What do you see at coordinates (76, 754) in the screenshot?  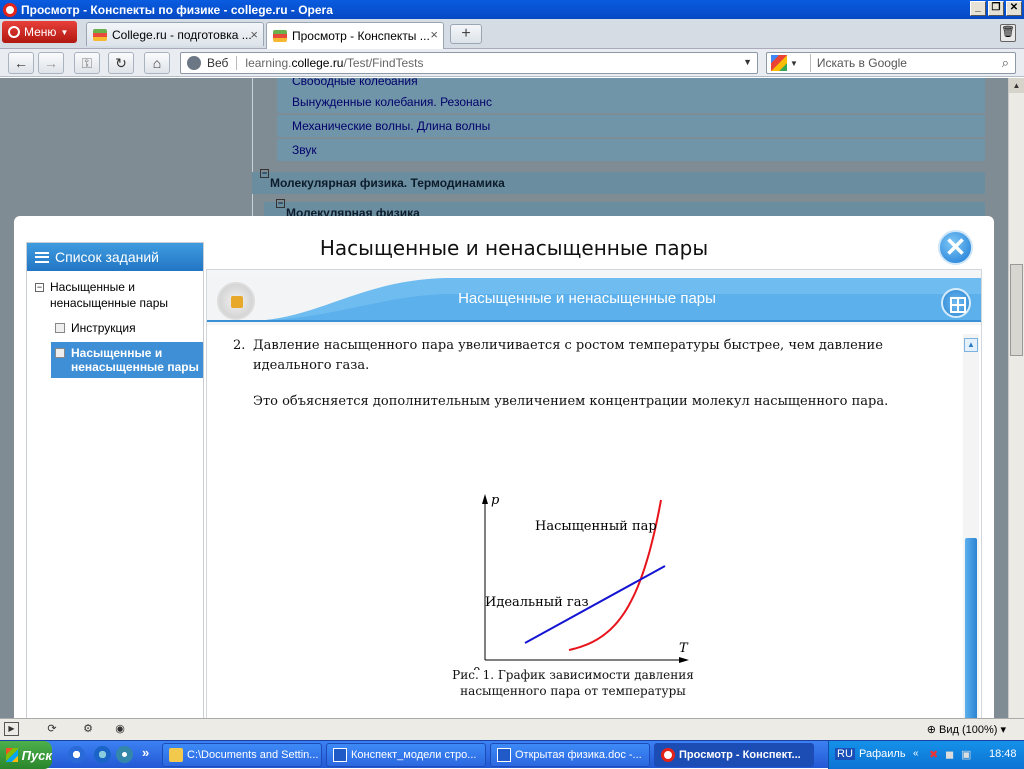 I see `media-player-icon` at bounding box center [76, 754].